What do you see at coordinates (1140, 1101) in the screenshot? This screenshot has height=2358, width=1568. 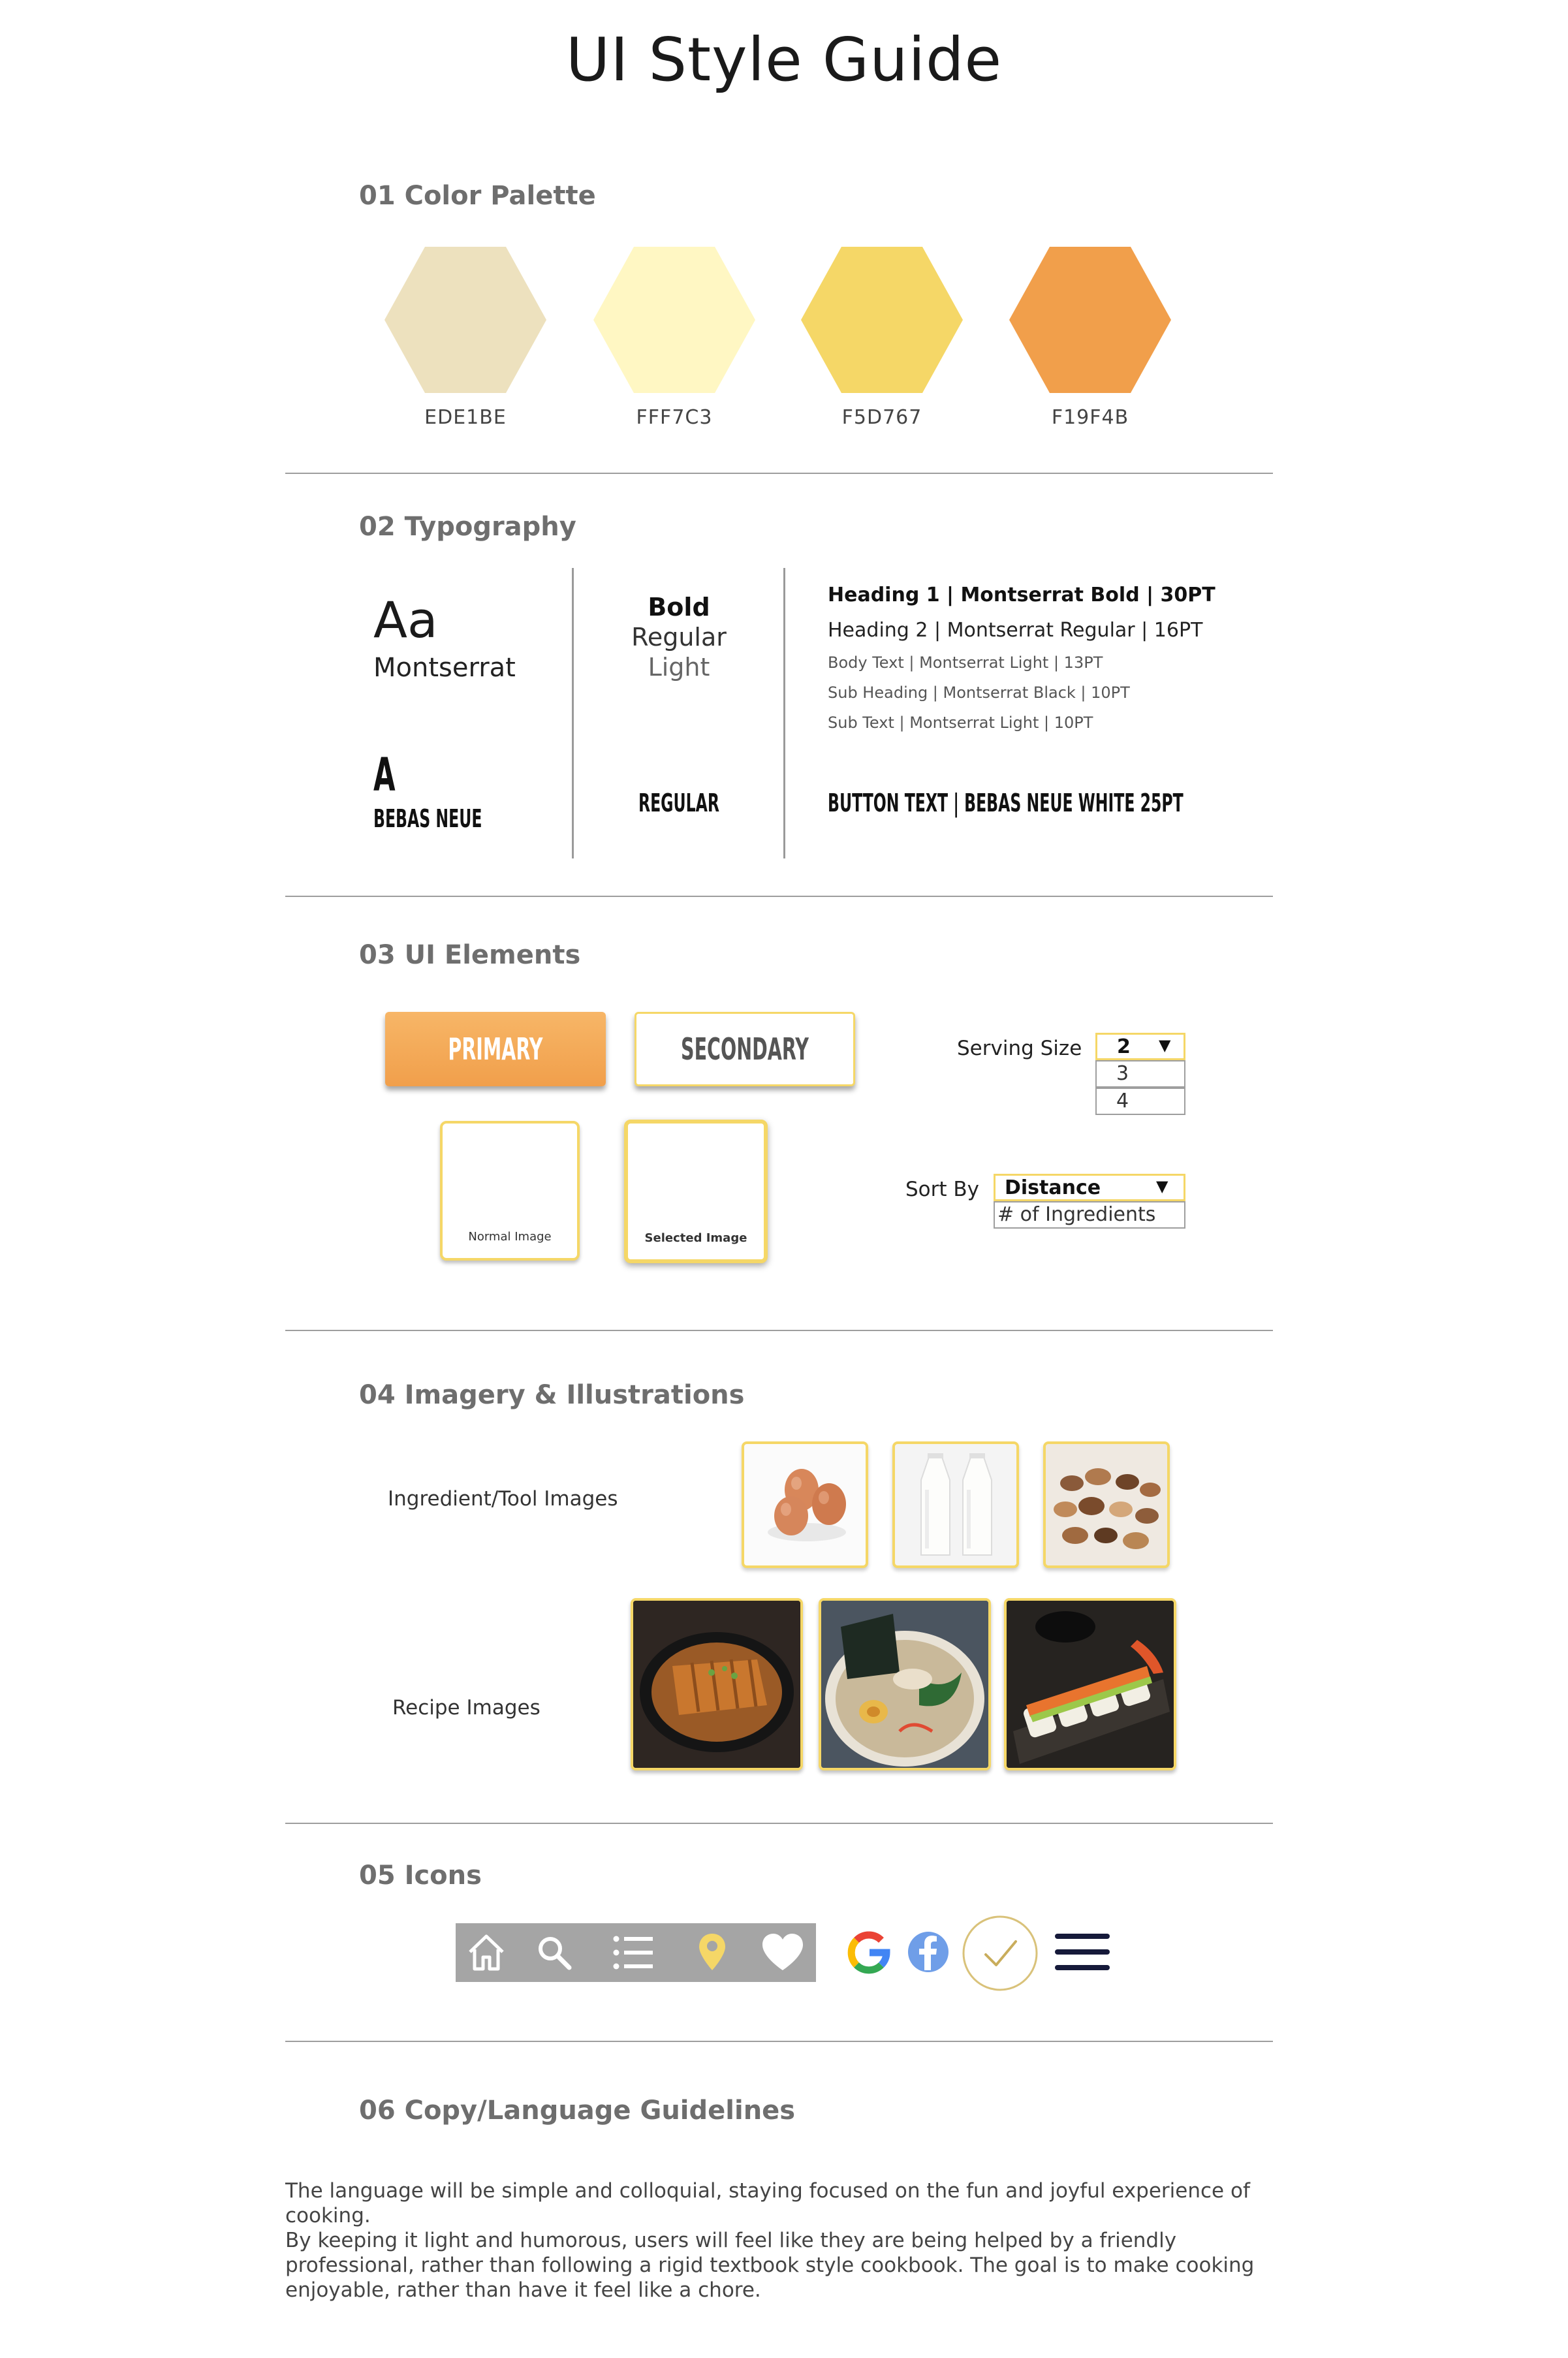 I see `serving-size-option: 4` at bounding box center [1140, 1101].